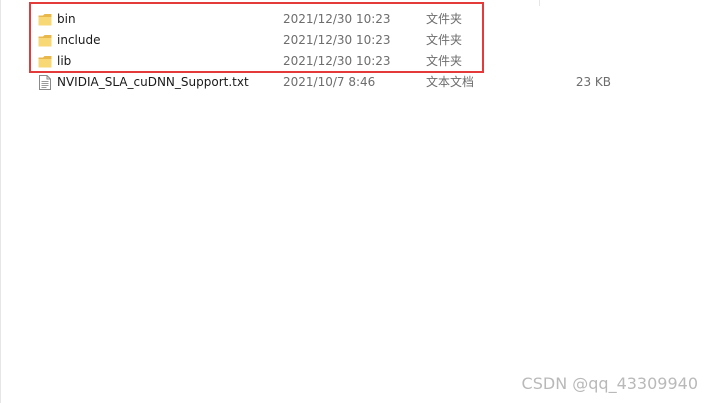 Image resolution: width=713 pixels, height=403 pixels. I want to click on column-divider, so click(539, 3).